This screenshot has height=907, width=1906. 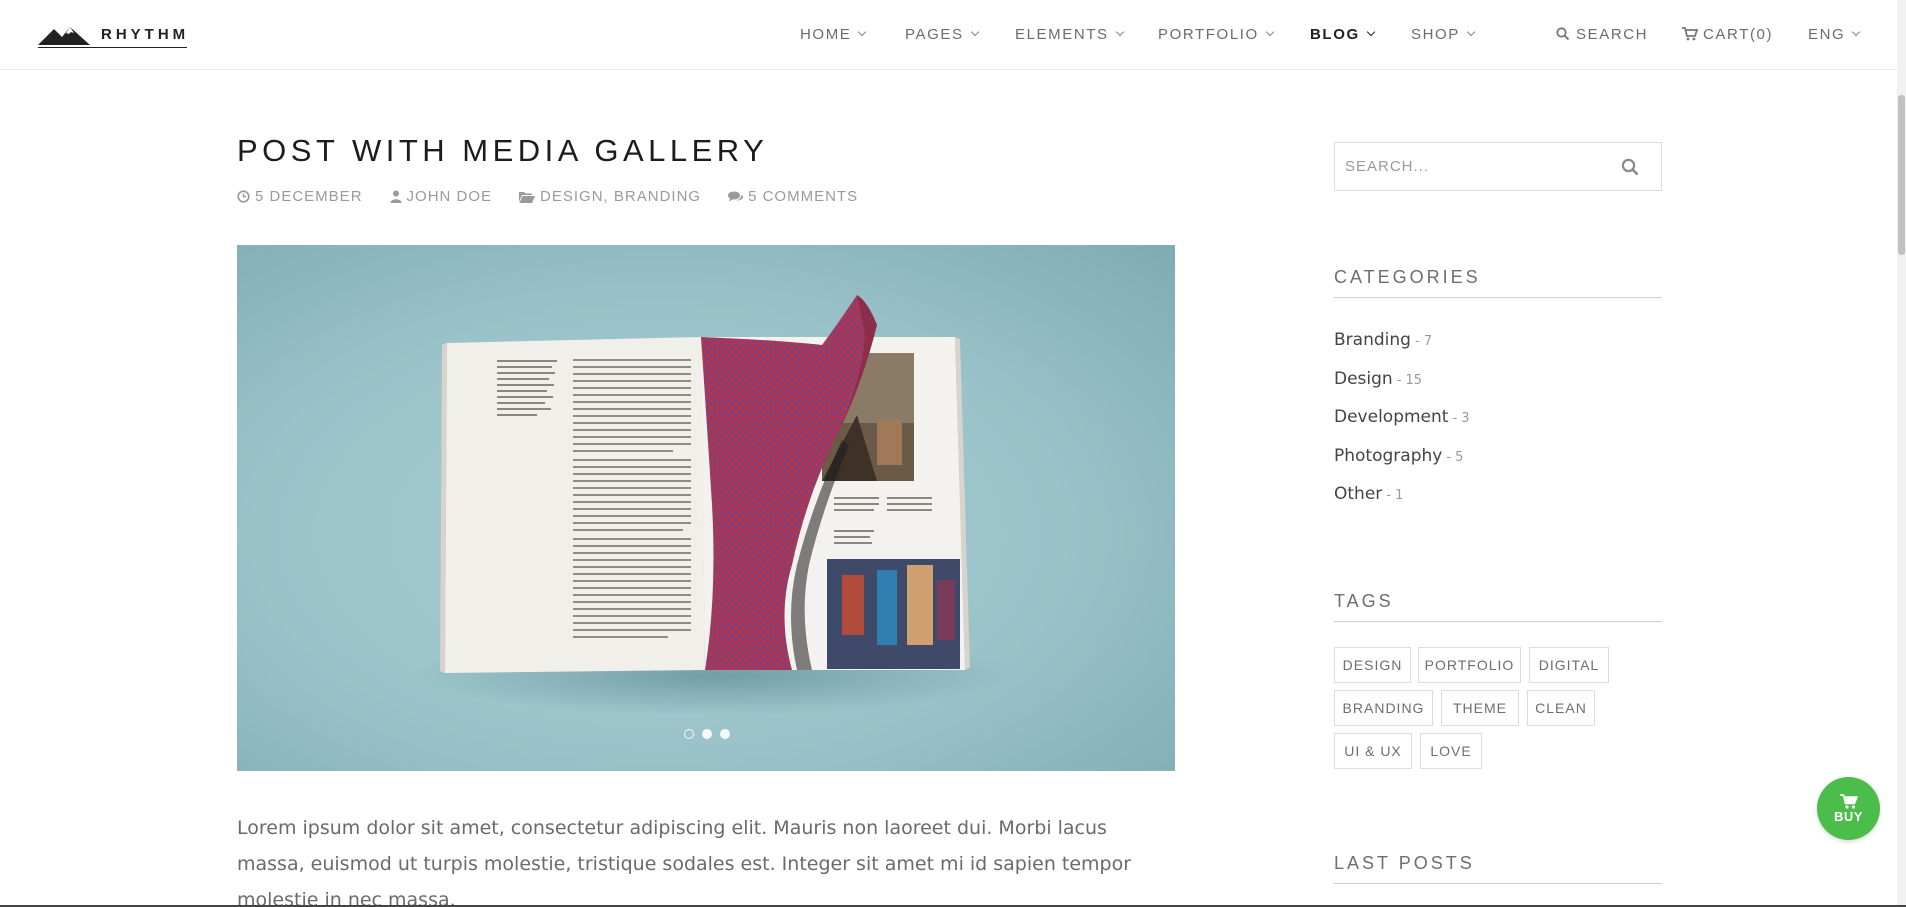 I want to click on category-count: - 15, so click(x=1409, y=380).